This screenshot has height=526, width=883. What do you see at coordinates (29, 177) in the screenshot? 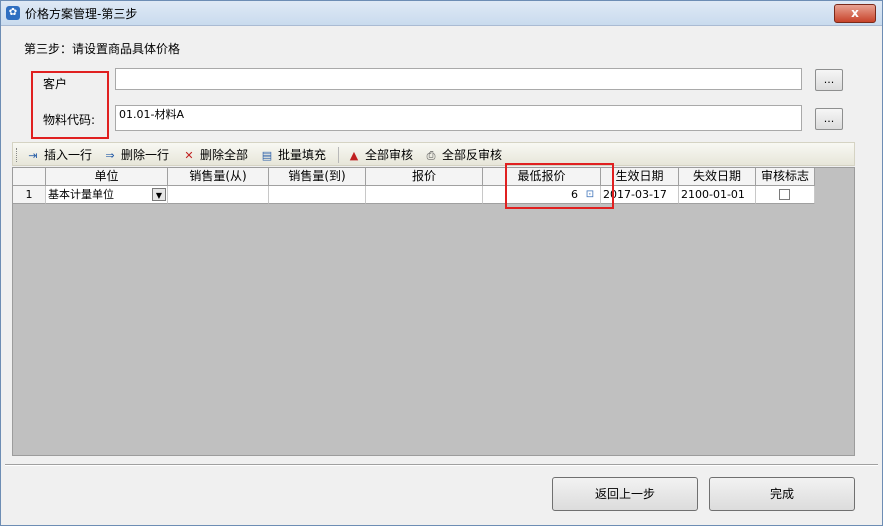
I see `grid-corner-header` at bounding box center [29, 177].